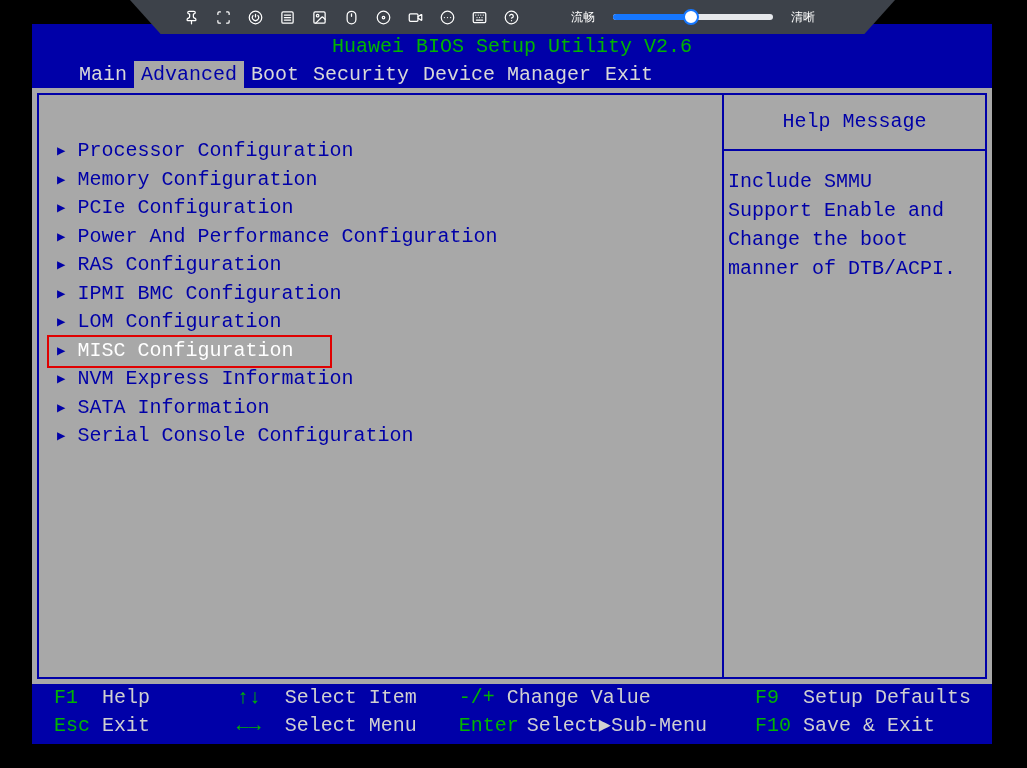 This screenshot has height=768, width=1027. Describe the element at coordinates (275, 74) in the screenshot. I see `menu-tab: Boot` at that location.